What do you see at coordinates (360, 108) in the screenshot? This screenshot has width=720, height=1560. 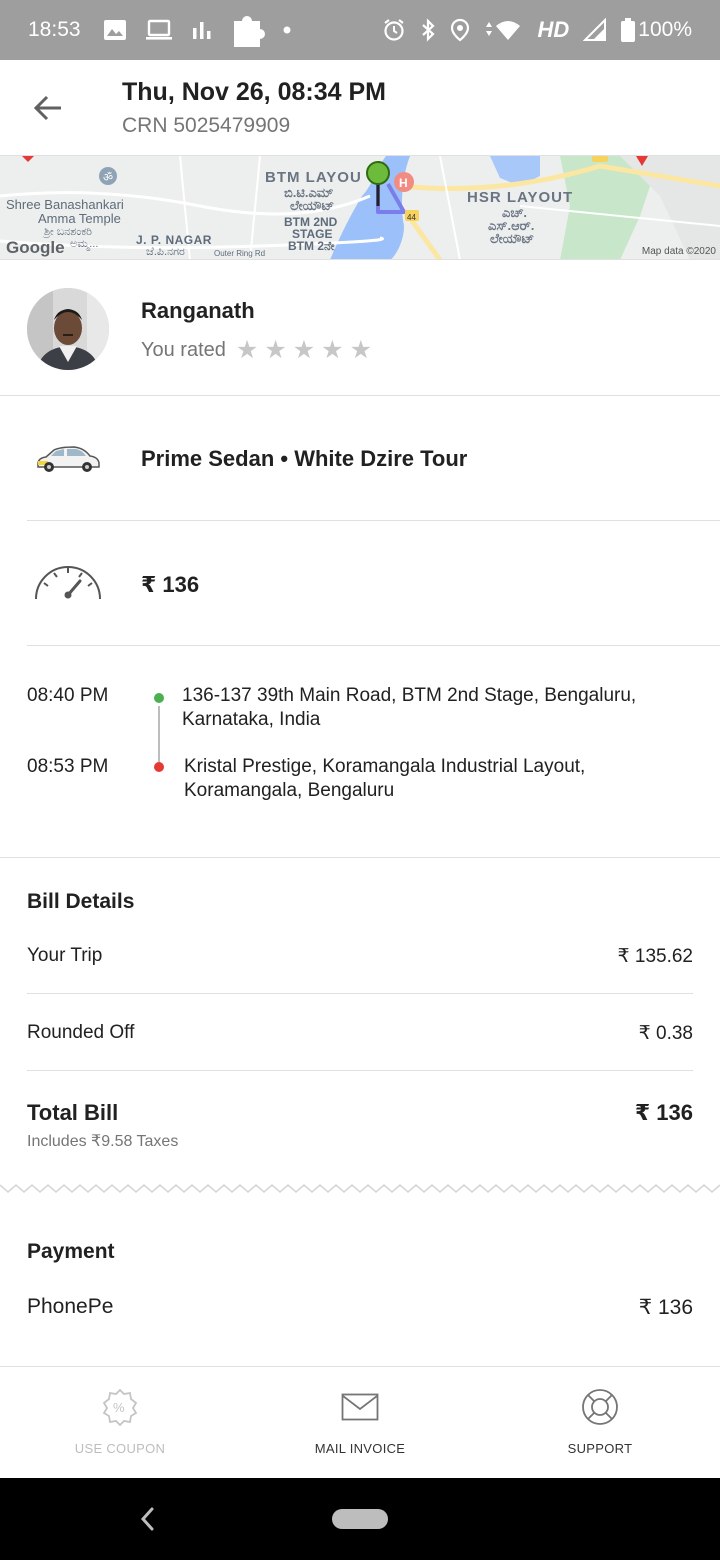 I see `trip-header: Thu, Nov 26, 08:34 PM CRN 5025479909` at bounding box center [360, 108].